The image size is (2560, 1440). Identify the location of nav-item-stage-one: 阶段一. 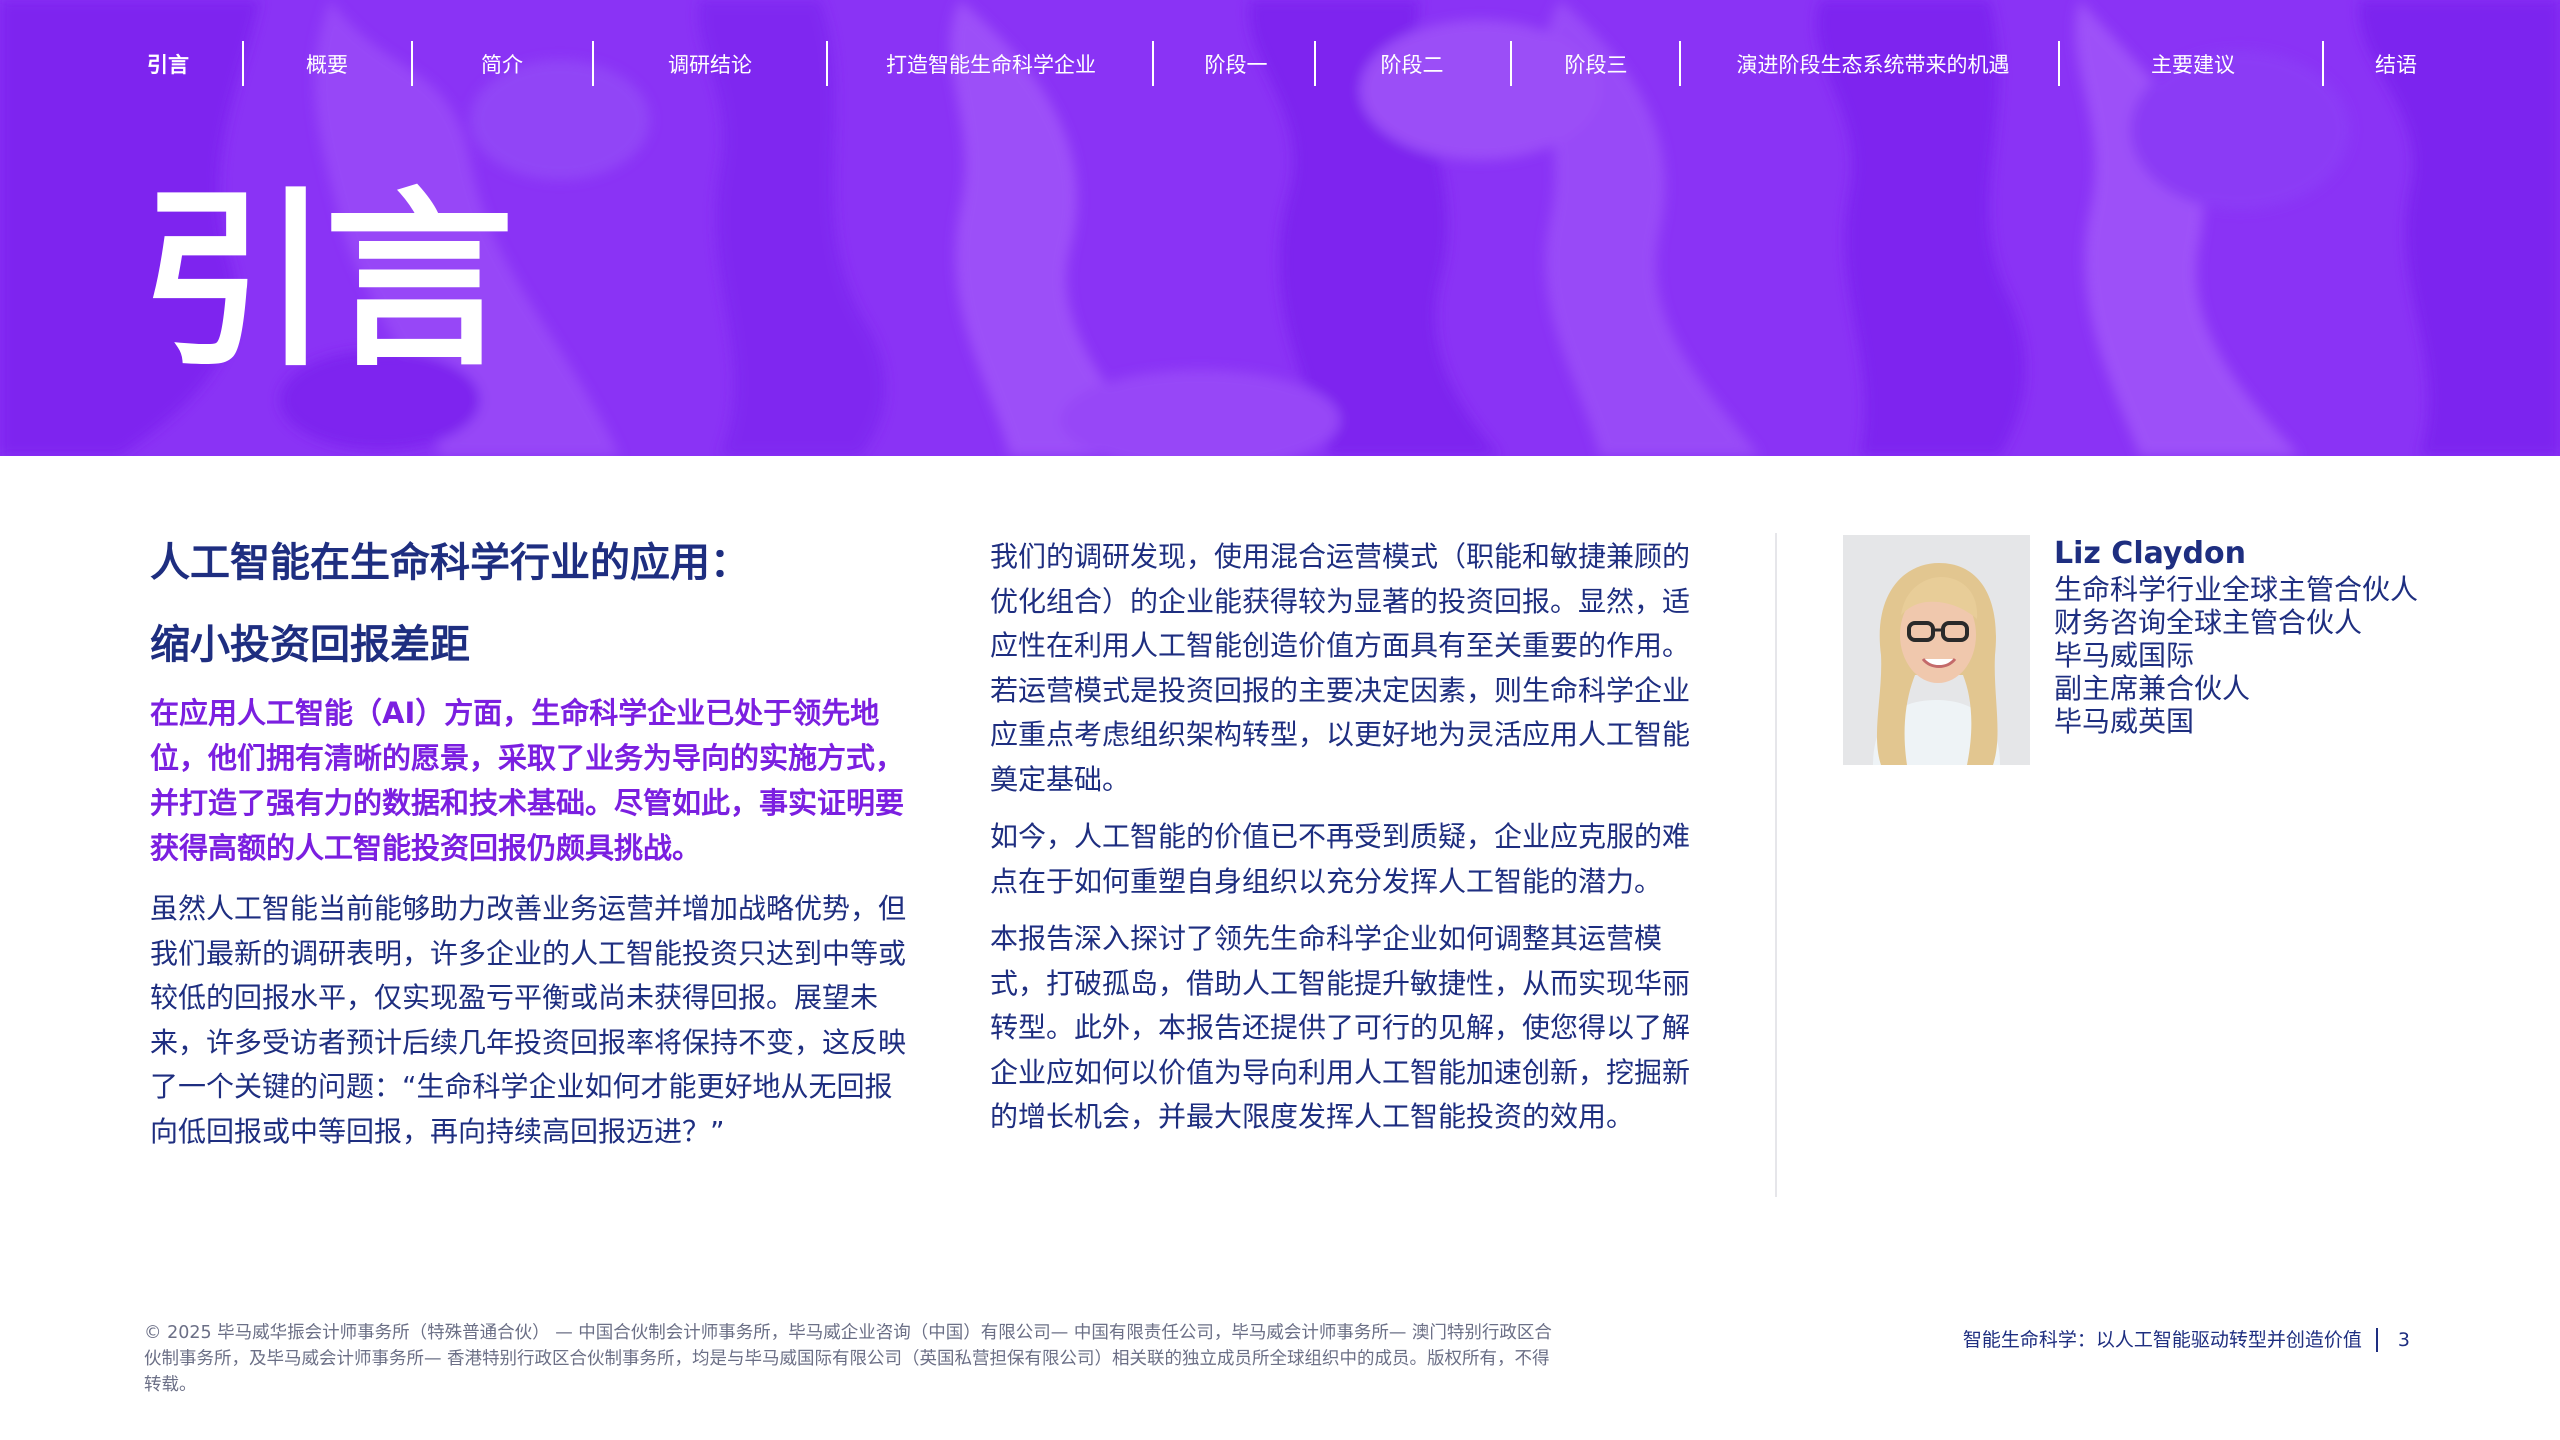
(1236, 65).